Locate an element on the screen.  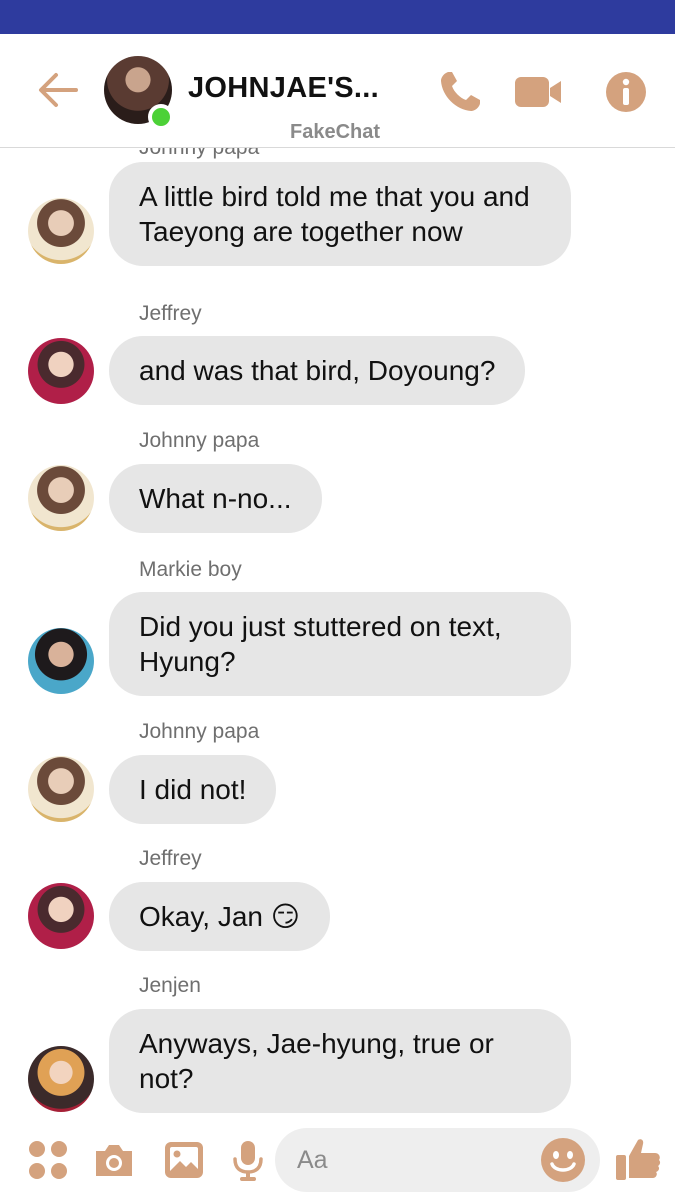
message-bubble: Did you just stuttered on text, Hyung? is located at coordinates (340, 644).